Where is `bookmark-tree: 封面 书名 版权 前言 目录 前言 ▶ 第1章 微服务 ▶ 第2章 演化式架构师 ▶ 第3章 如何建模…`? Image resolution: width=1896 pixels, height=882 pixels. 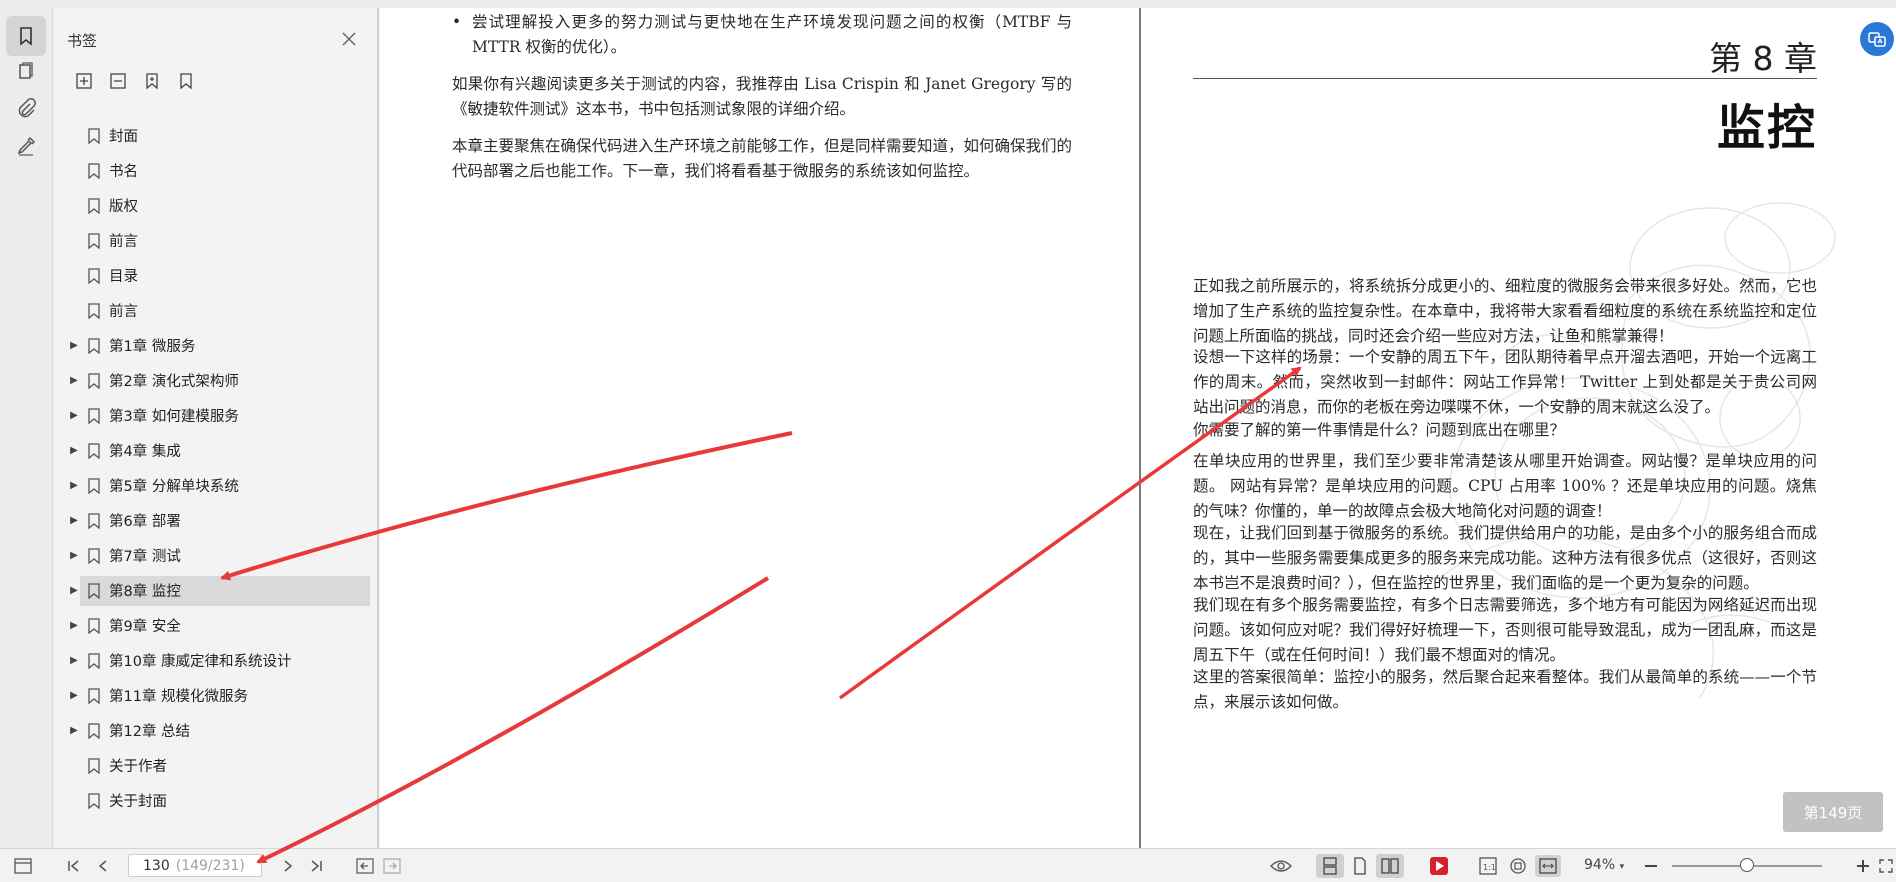
bookmark-tree: 封面 书名 版权 前言 目录 前言 ▶ 第1章 微服务 ▶ 第2章 演化式架构师 ▶ 第3章 如何建模… is located at coordinates (215, 468).